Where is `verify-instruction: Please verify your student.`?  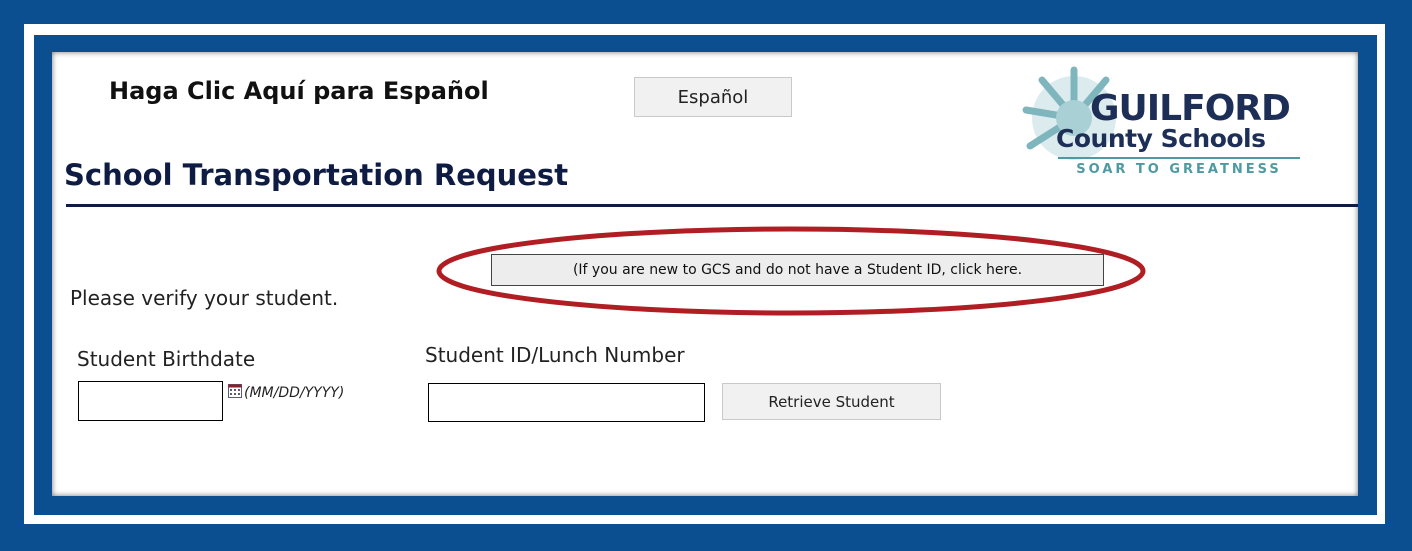
verify-instruction: Please verify your student. is located at coordinates (204, 298).